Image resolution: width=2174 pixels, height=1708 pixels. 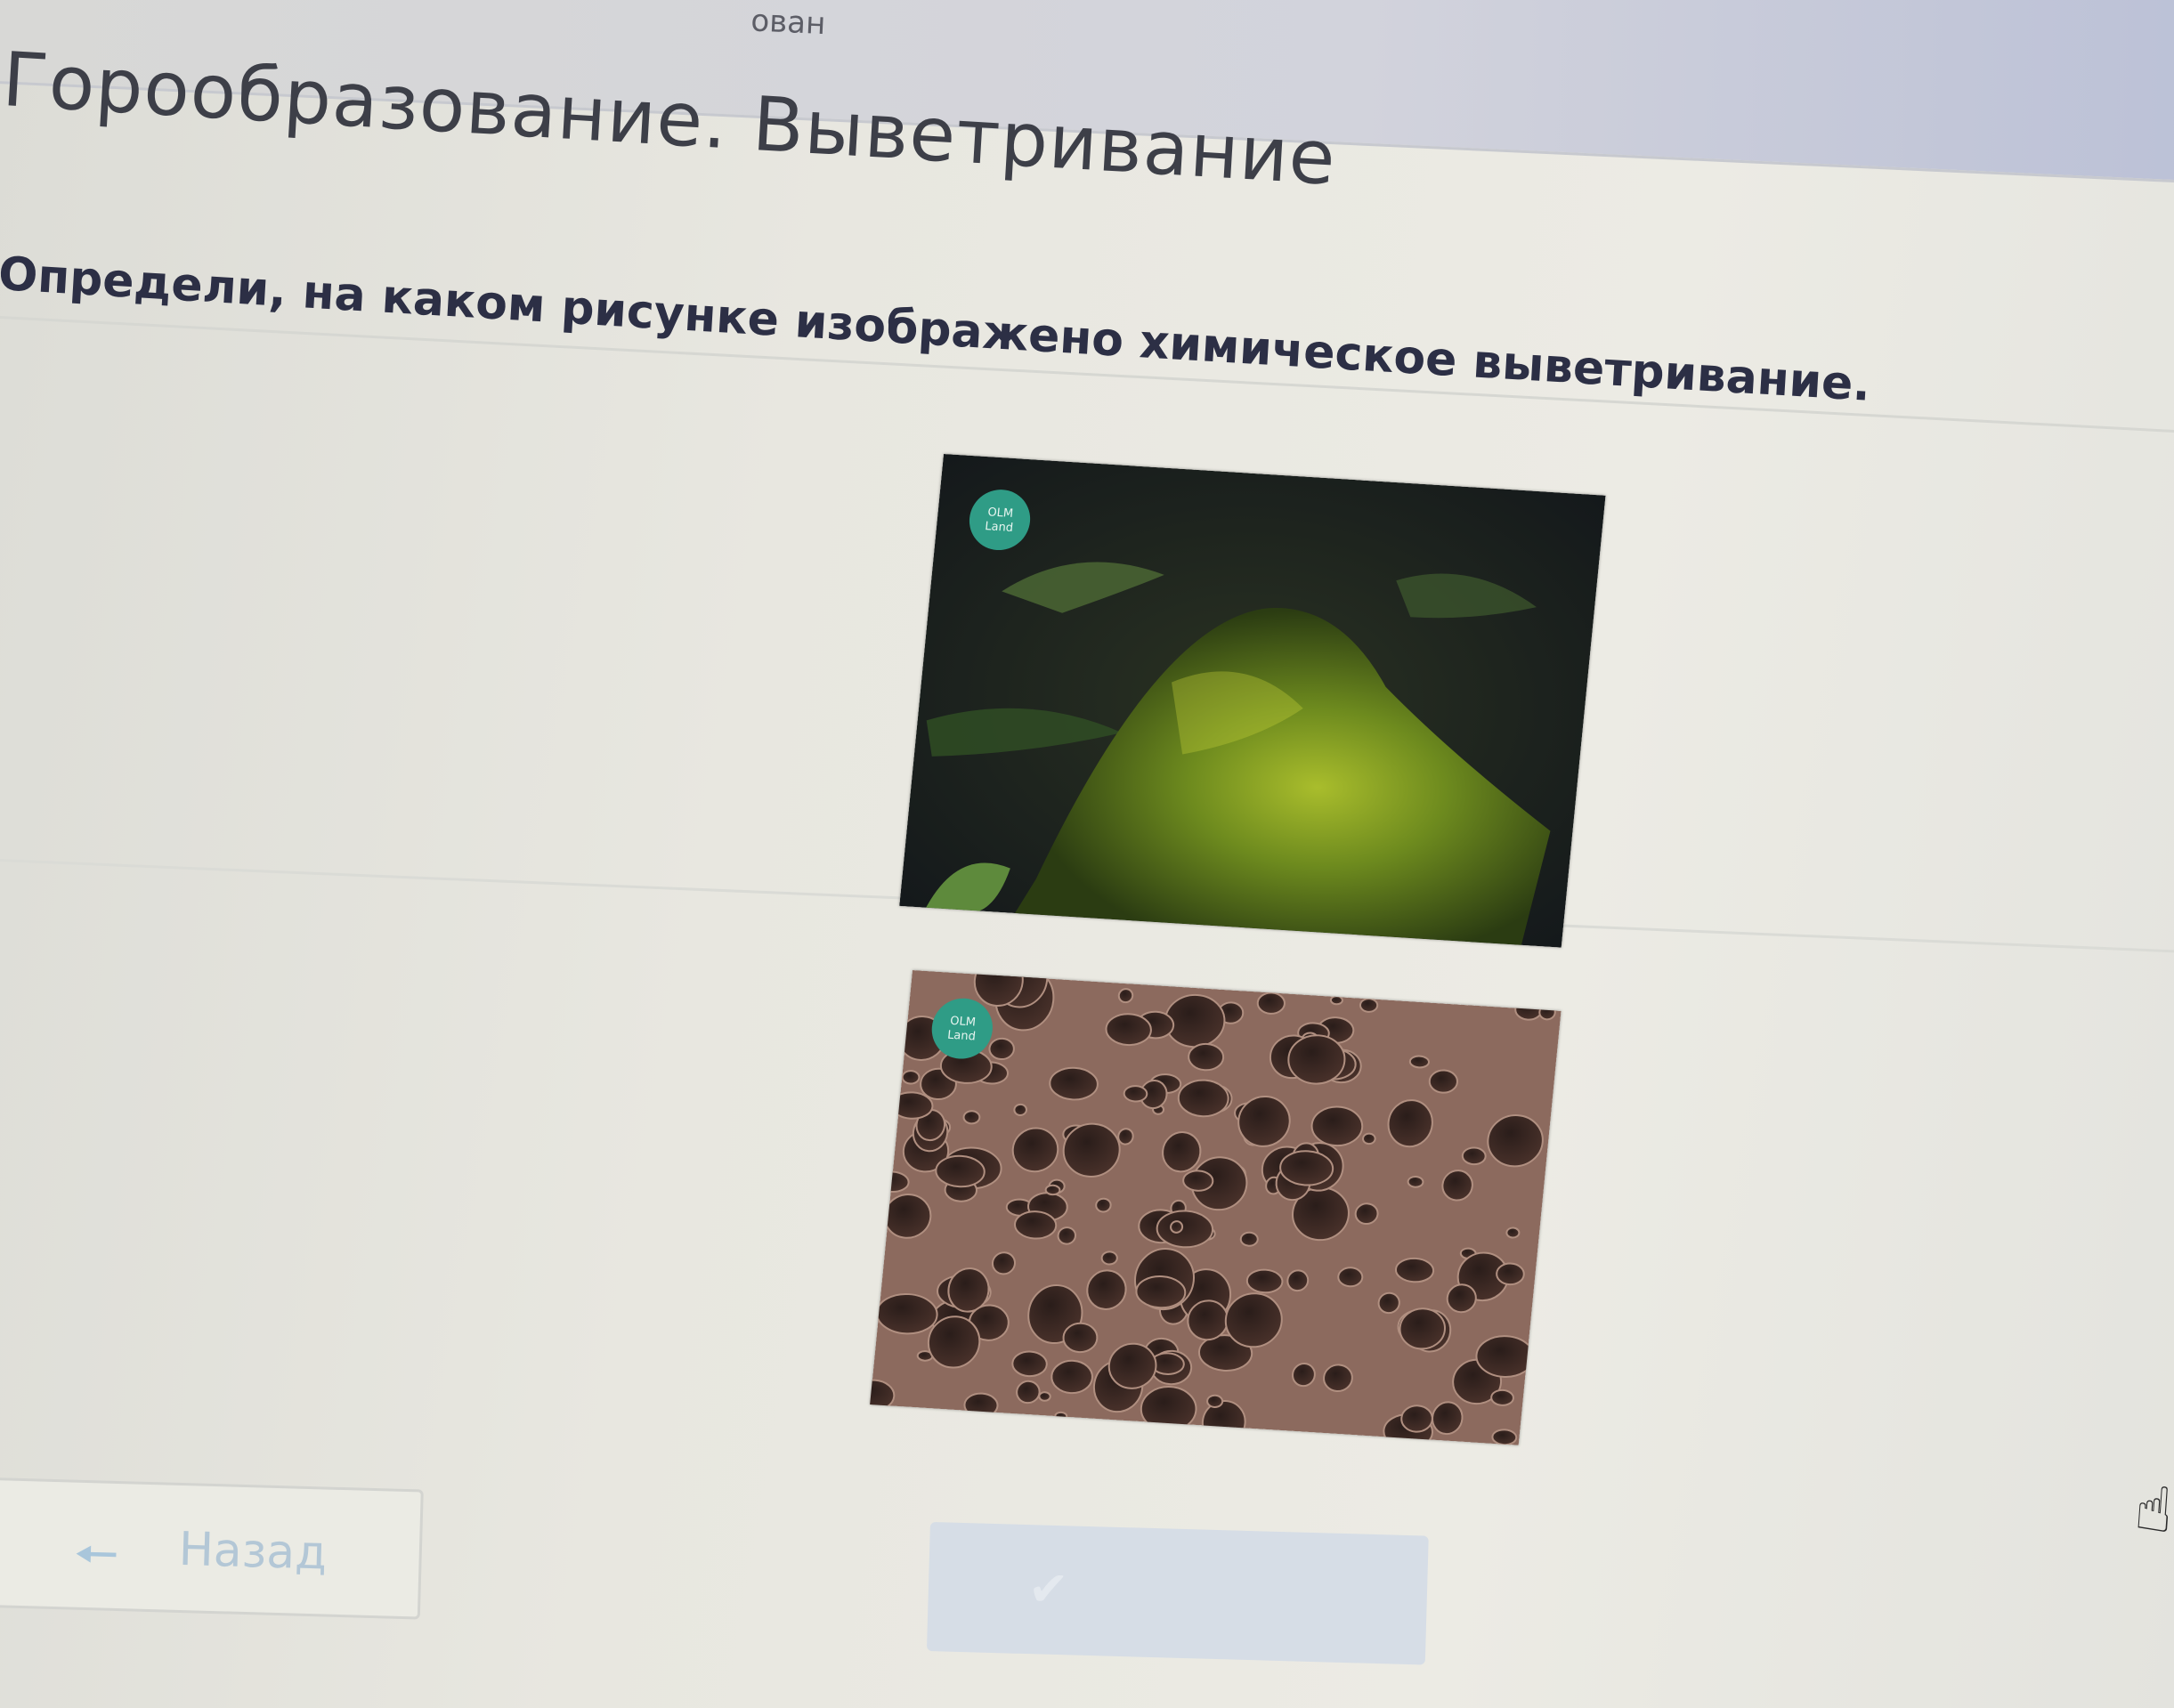 What do you see at coordinates (1216, 1208) in the screenshot?
I see `answer-option-porous-rock-image: OLM Land` at bounding box center [1216, 1208].